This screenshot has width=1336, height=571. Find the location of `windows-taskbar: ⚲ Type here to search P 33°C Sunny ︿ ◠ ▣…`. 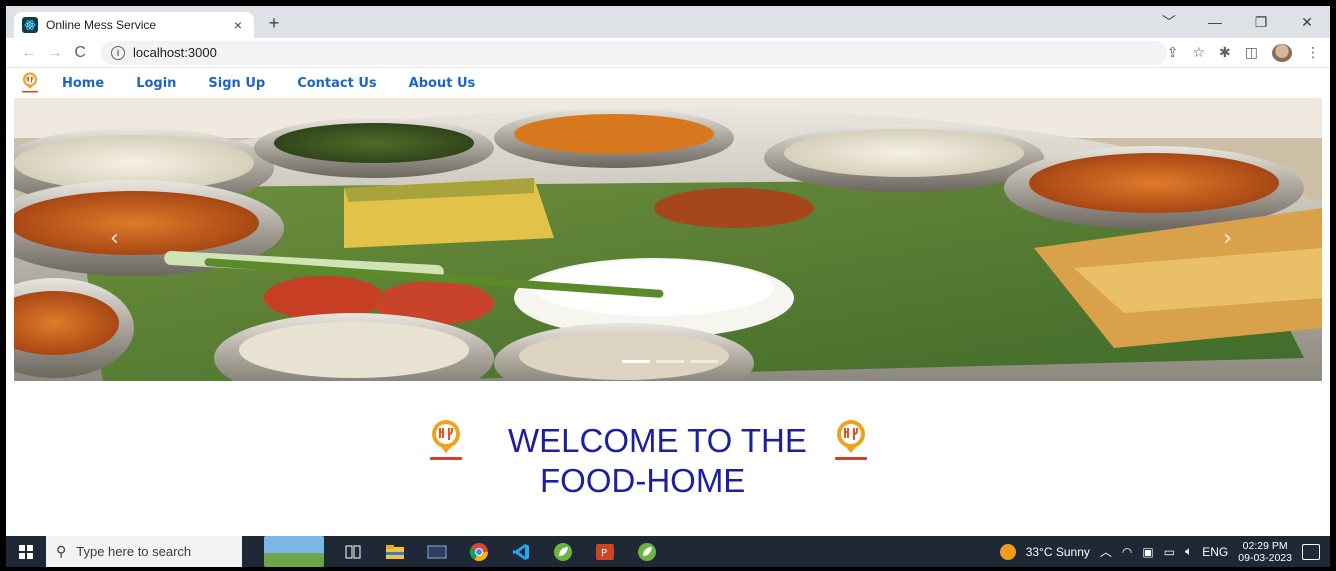

windows-taskbar: ⚲ Type here to search P 33°C Sunny ︿ ◠ ▣… is located at coordinates (668, 551).